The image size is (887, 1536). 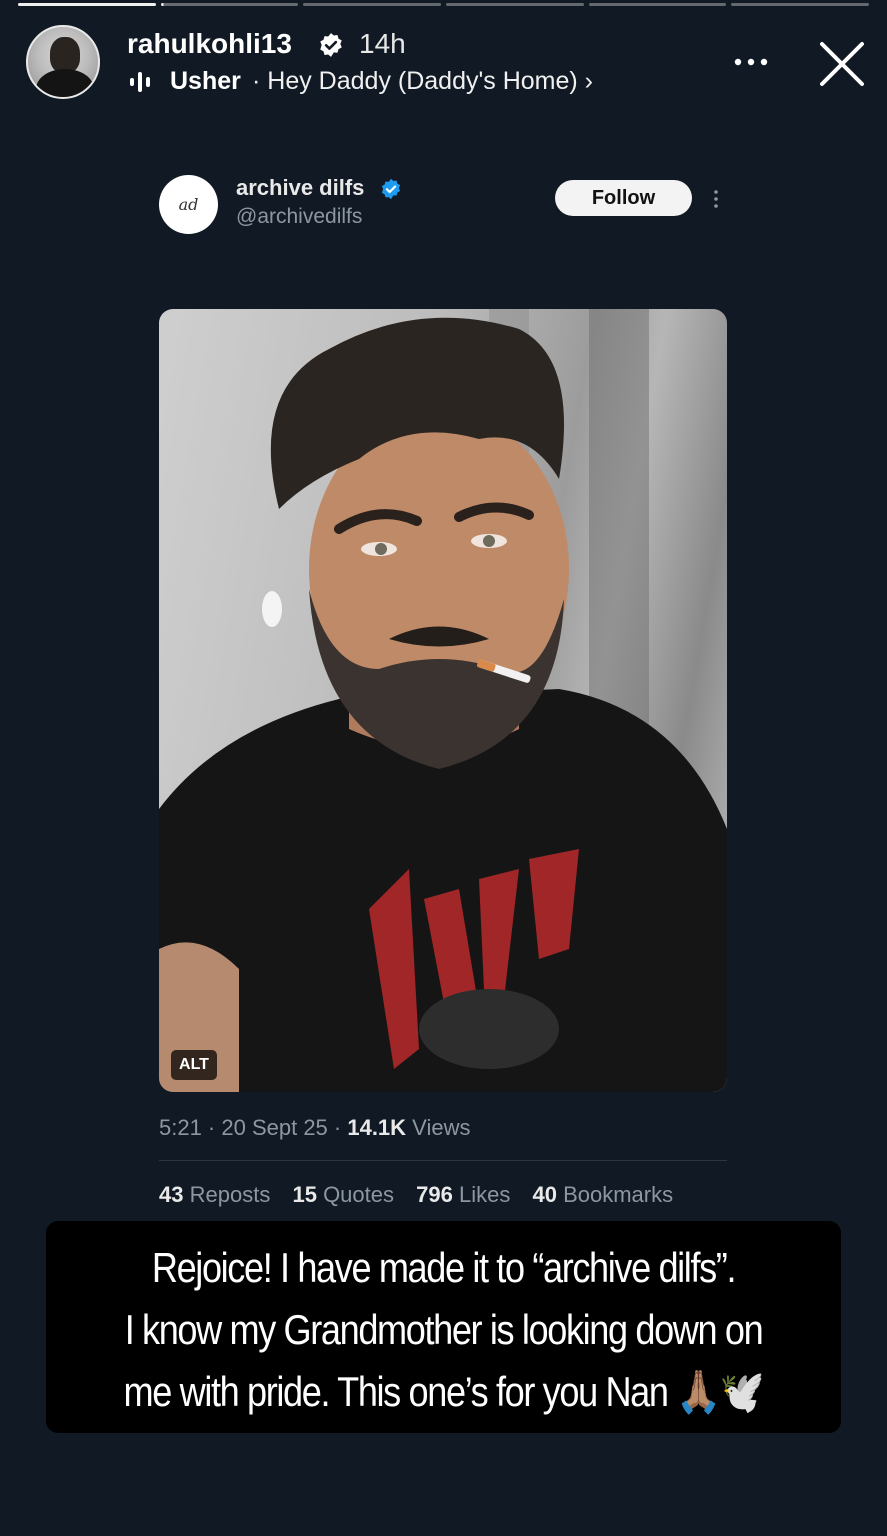 What do you see at coordinates (382, 43) in the screenshot?
I see `post-time: 14h` at bounding box center [382, 43].